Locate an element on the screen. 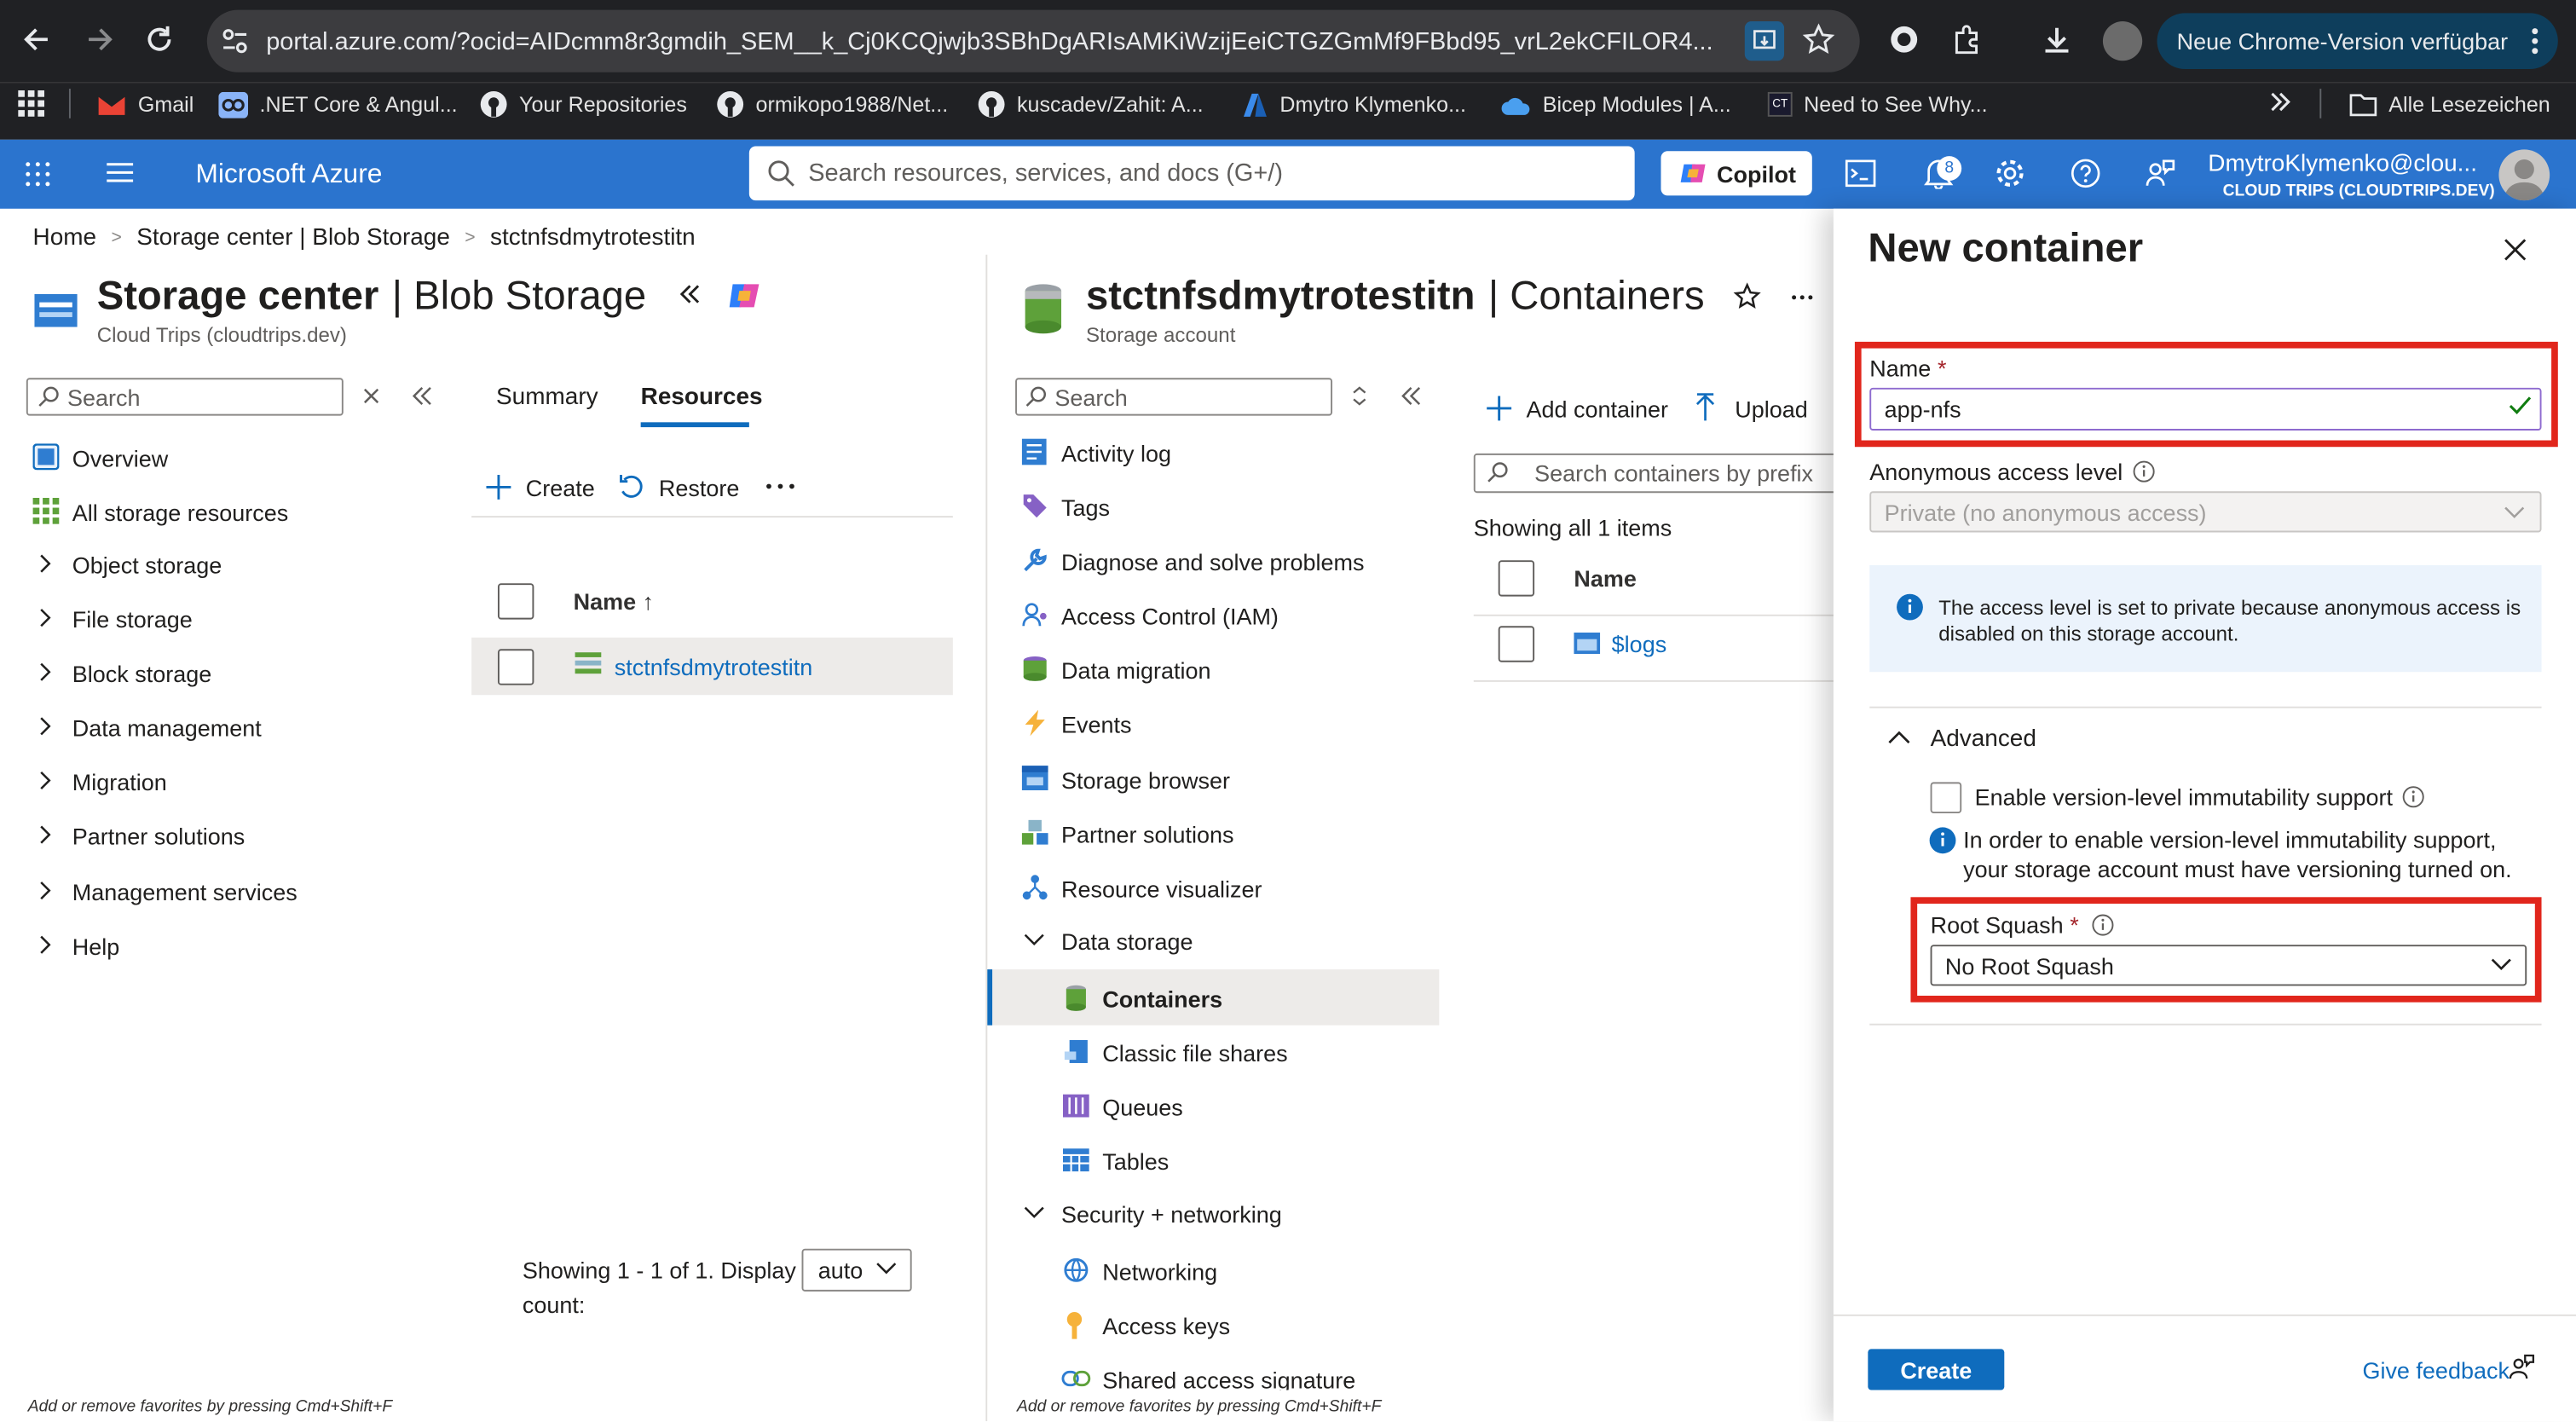  nav-partner-solutions: Partner solutions is located at coordinates (158, 836).